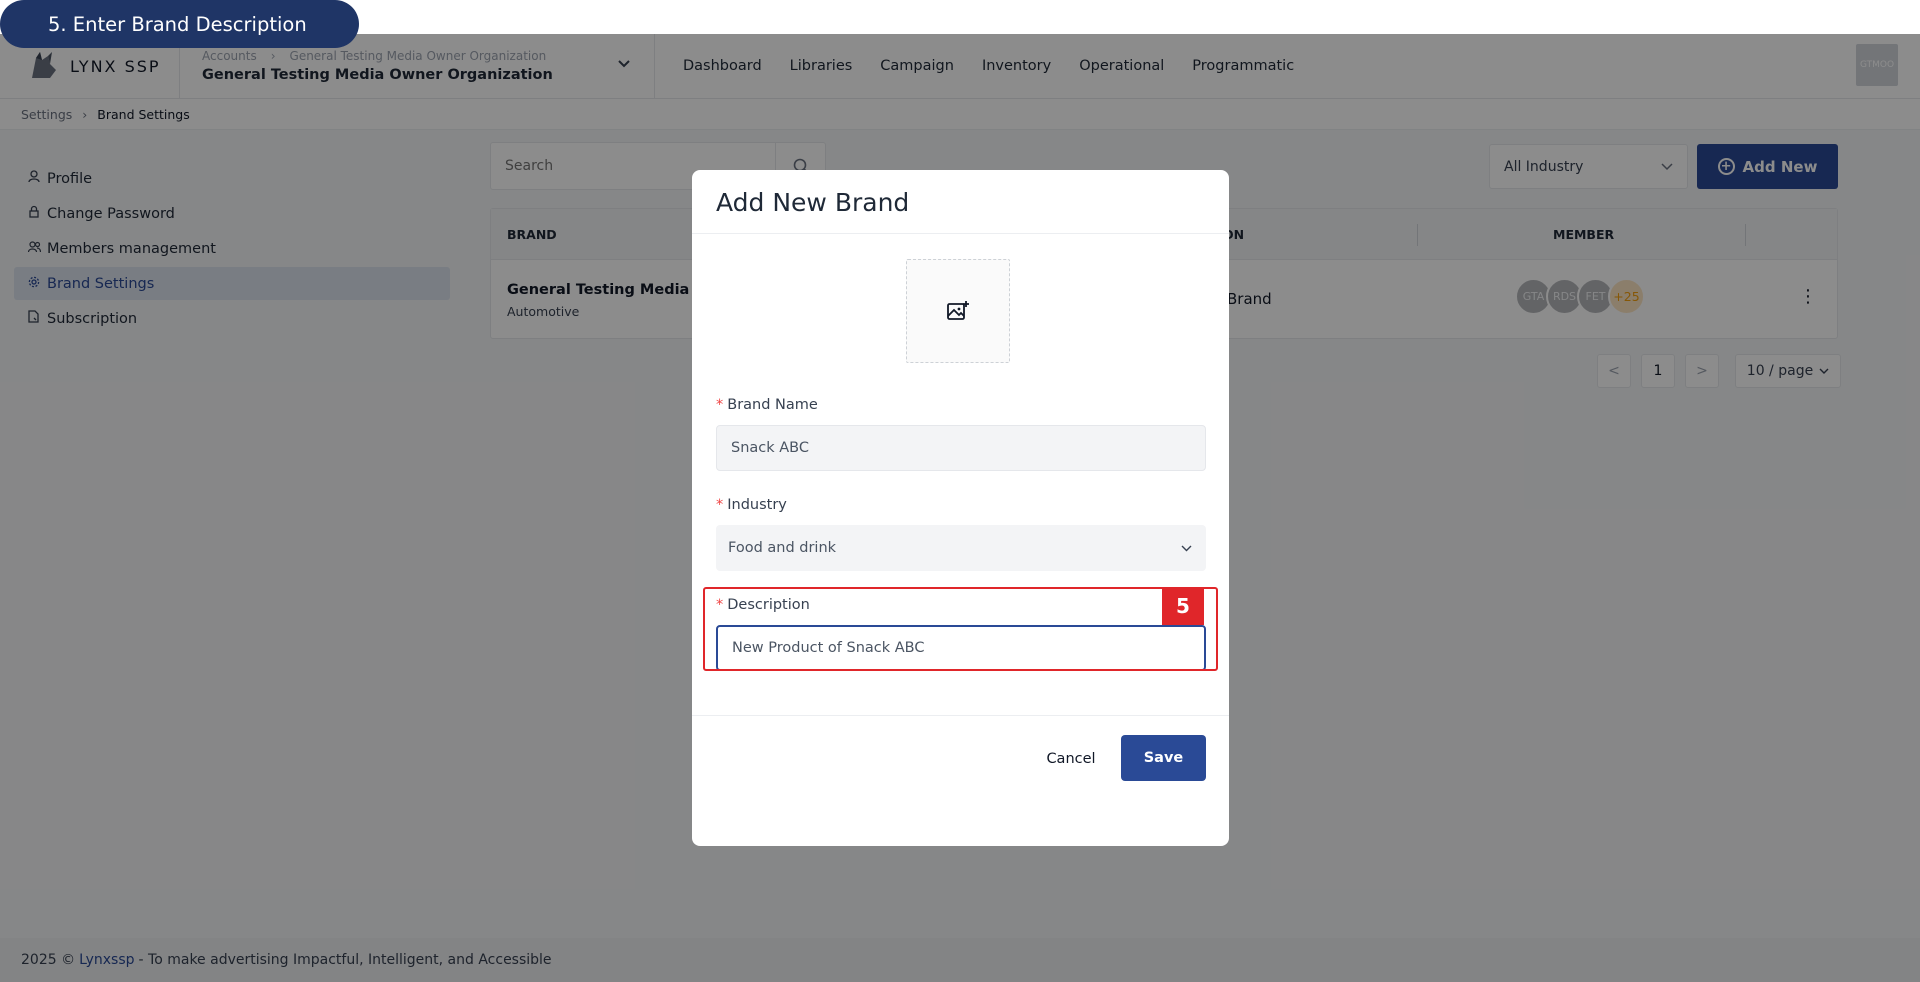 Image resolution: width=1920 pixels, height=982 pixels. What do you see at coordinates (782, 548) in the screenshot?
I see `industry-select-value: Food and drink` at bounding box center [782, 548].